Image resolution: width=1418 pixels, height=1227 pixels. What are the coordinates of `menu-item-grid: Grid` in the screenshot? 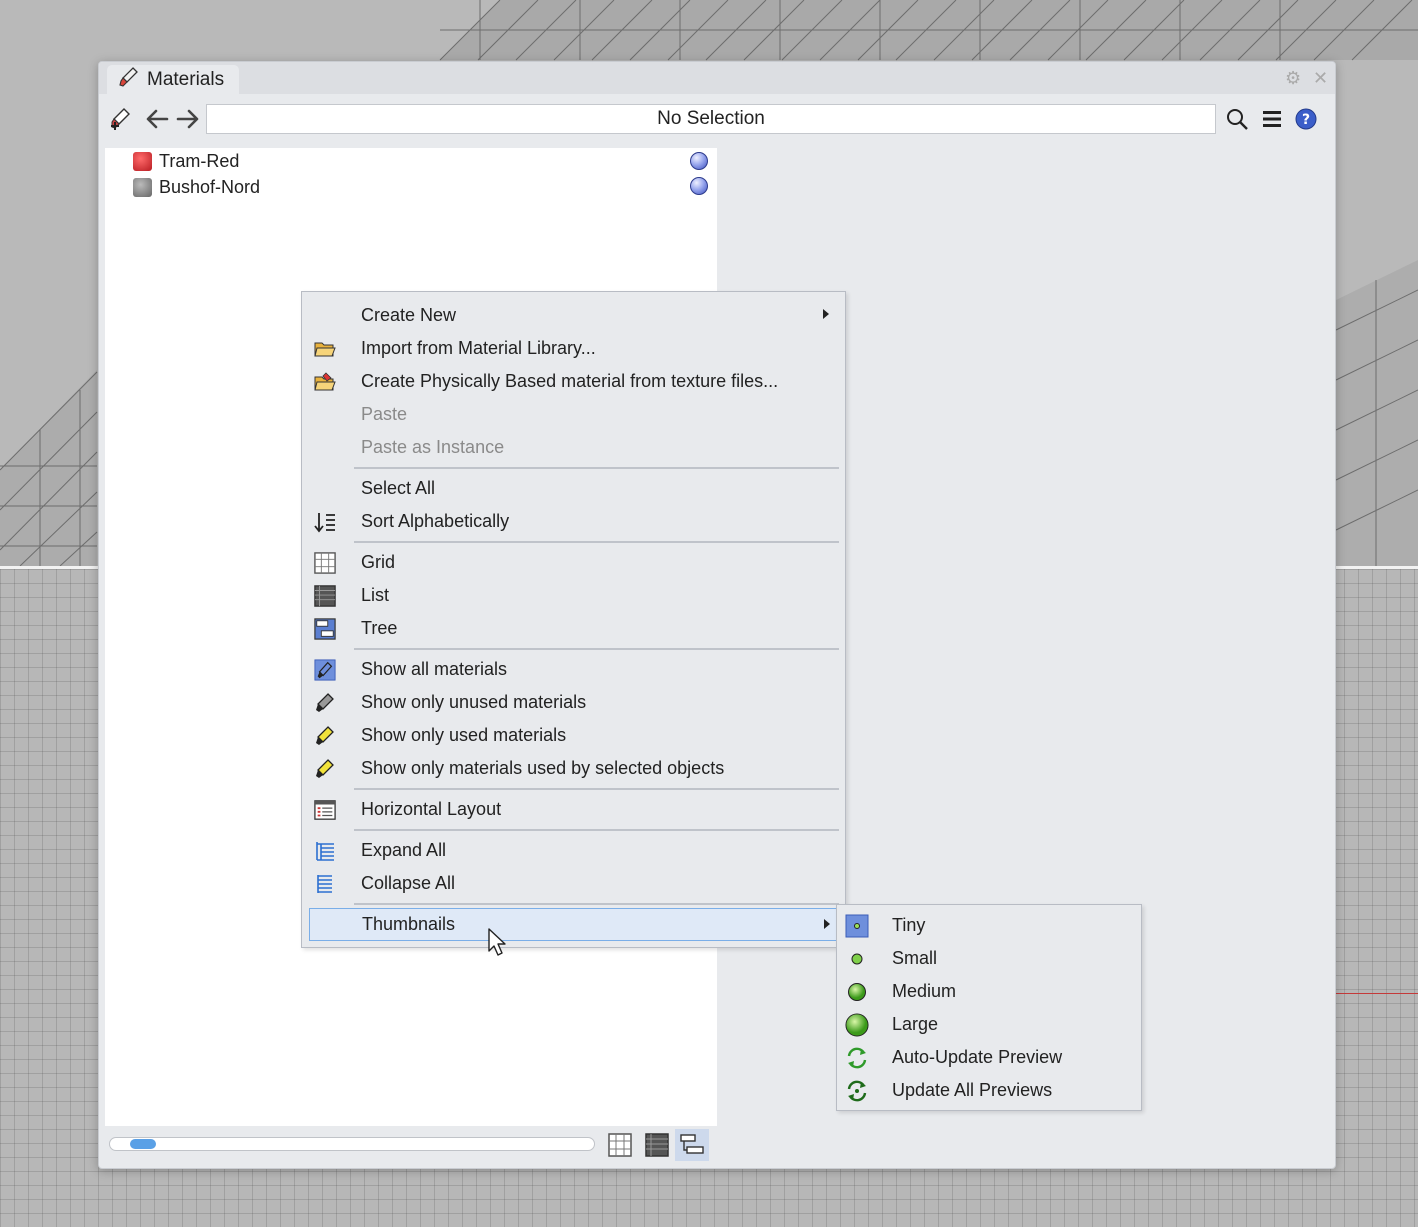 It's located at (573, 562).